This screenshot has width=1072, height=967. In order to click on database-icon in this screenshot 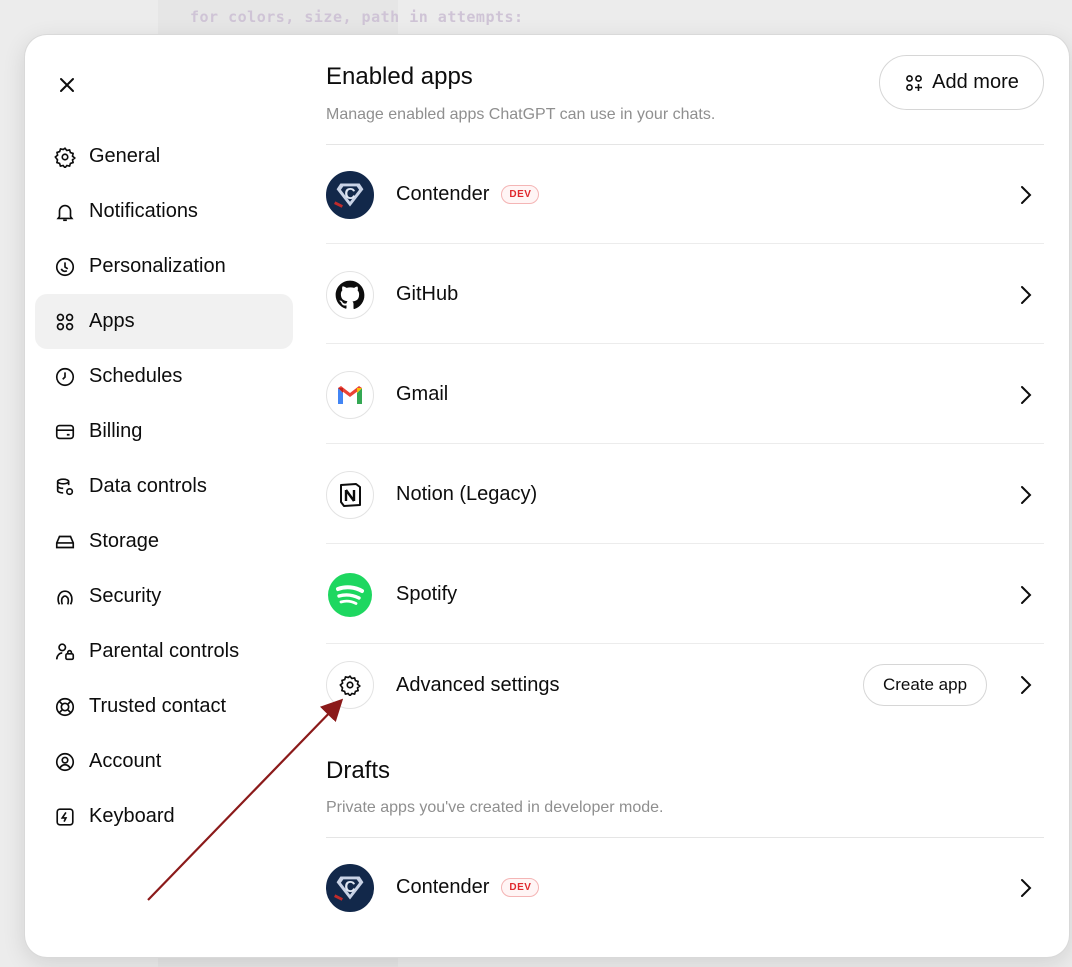, I will do `click(65, 487)`.